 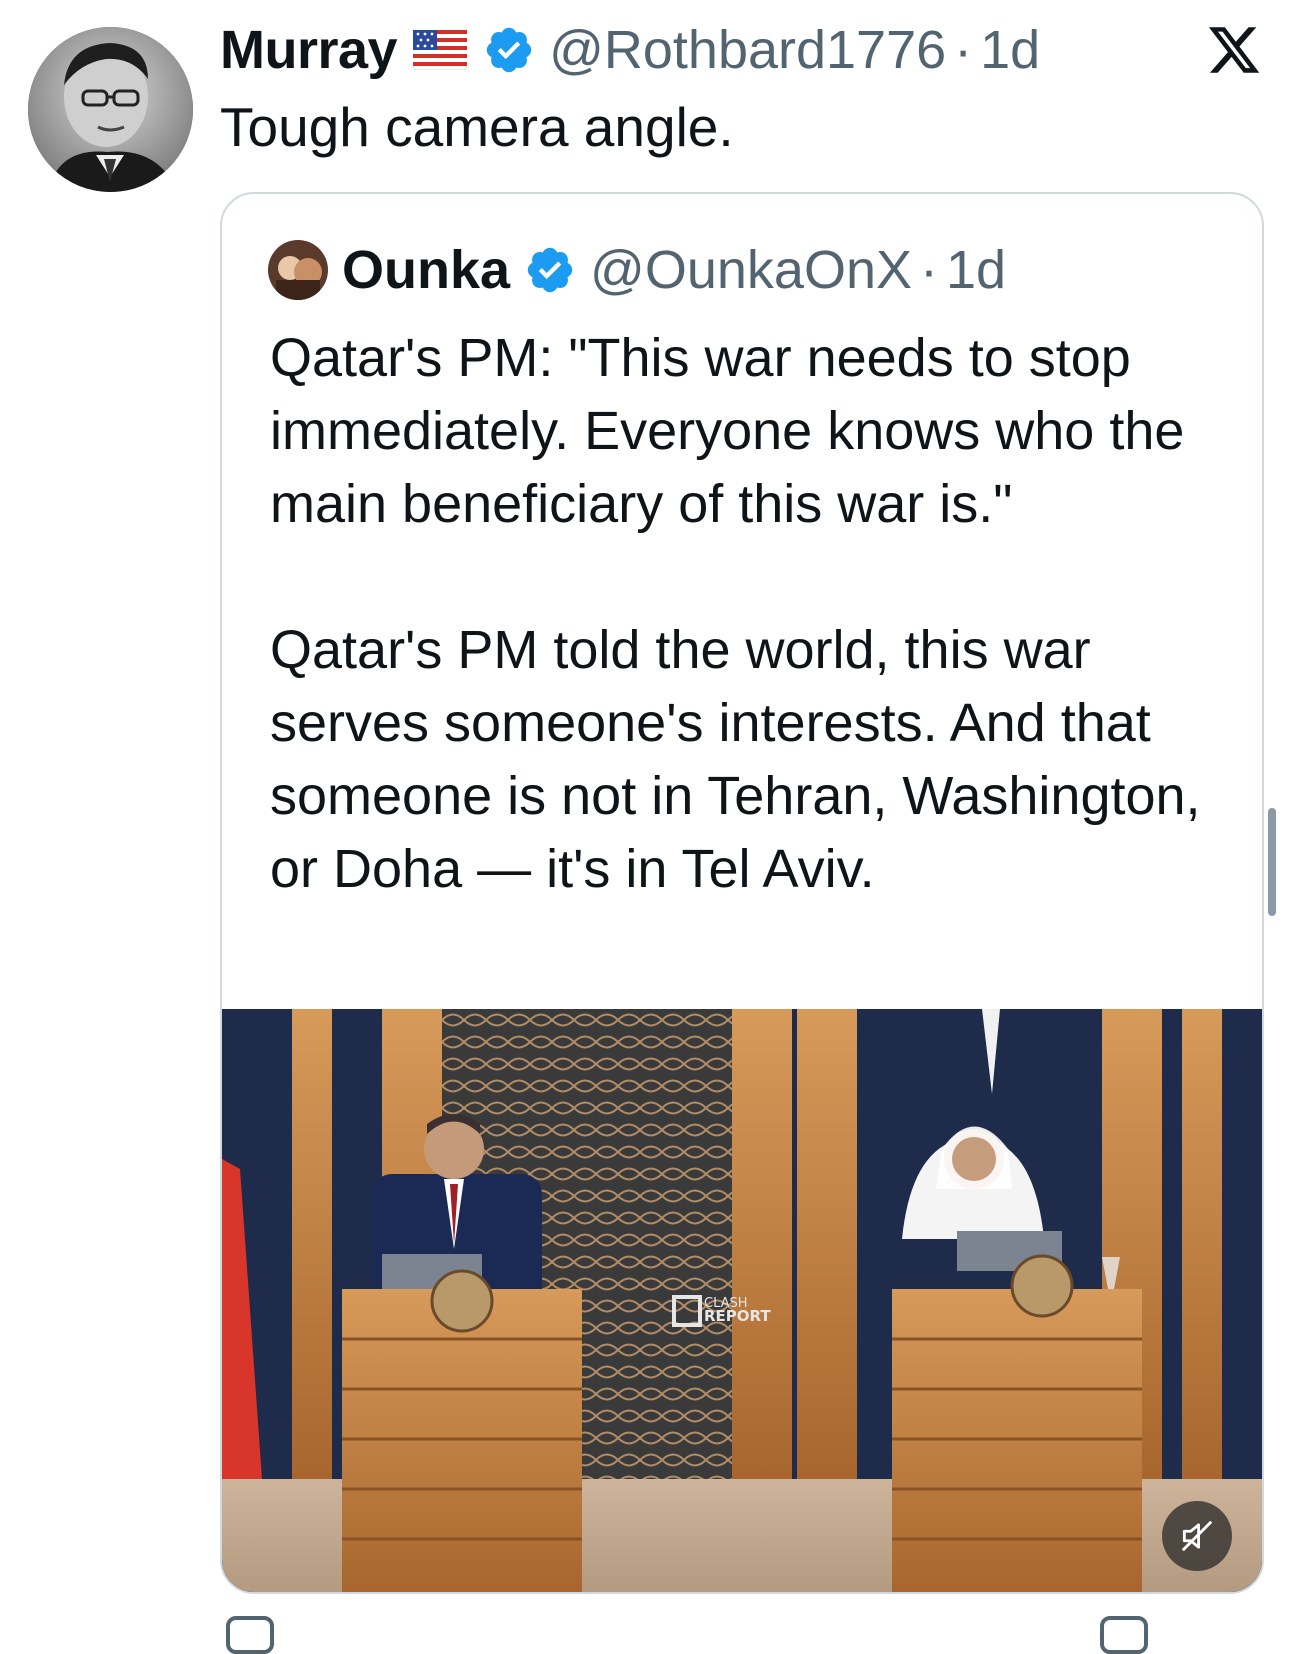 I want to click on avatar-portrait, so click(x=110, y=109).